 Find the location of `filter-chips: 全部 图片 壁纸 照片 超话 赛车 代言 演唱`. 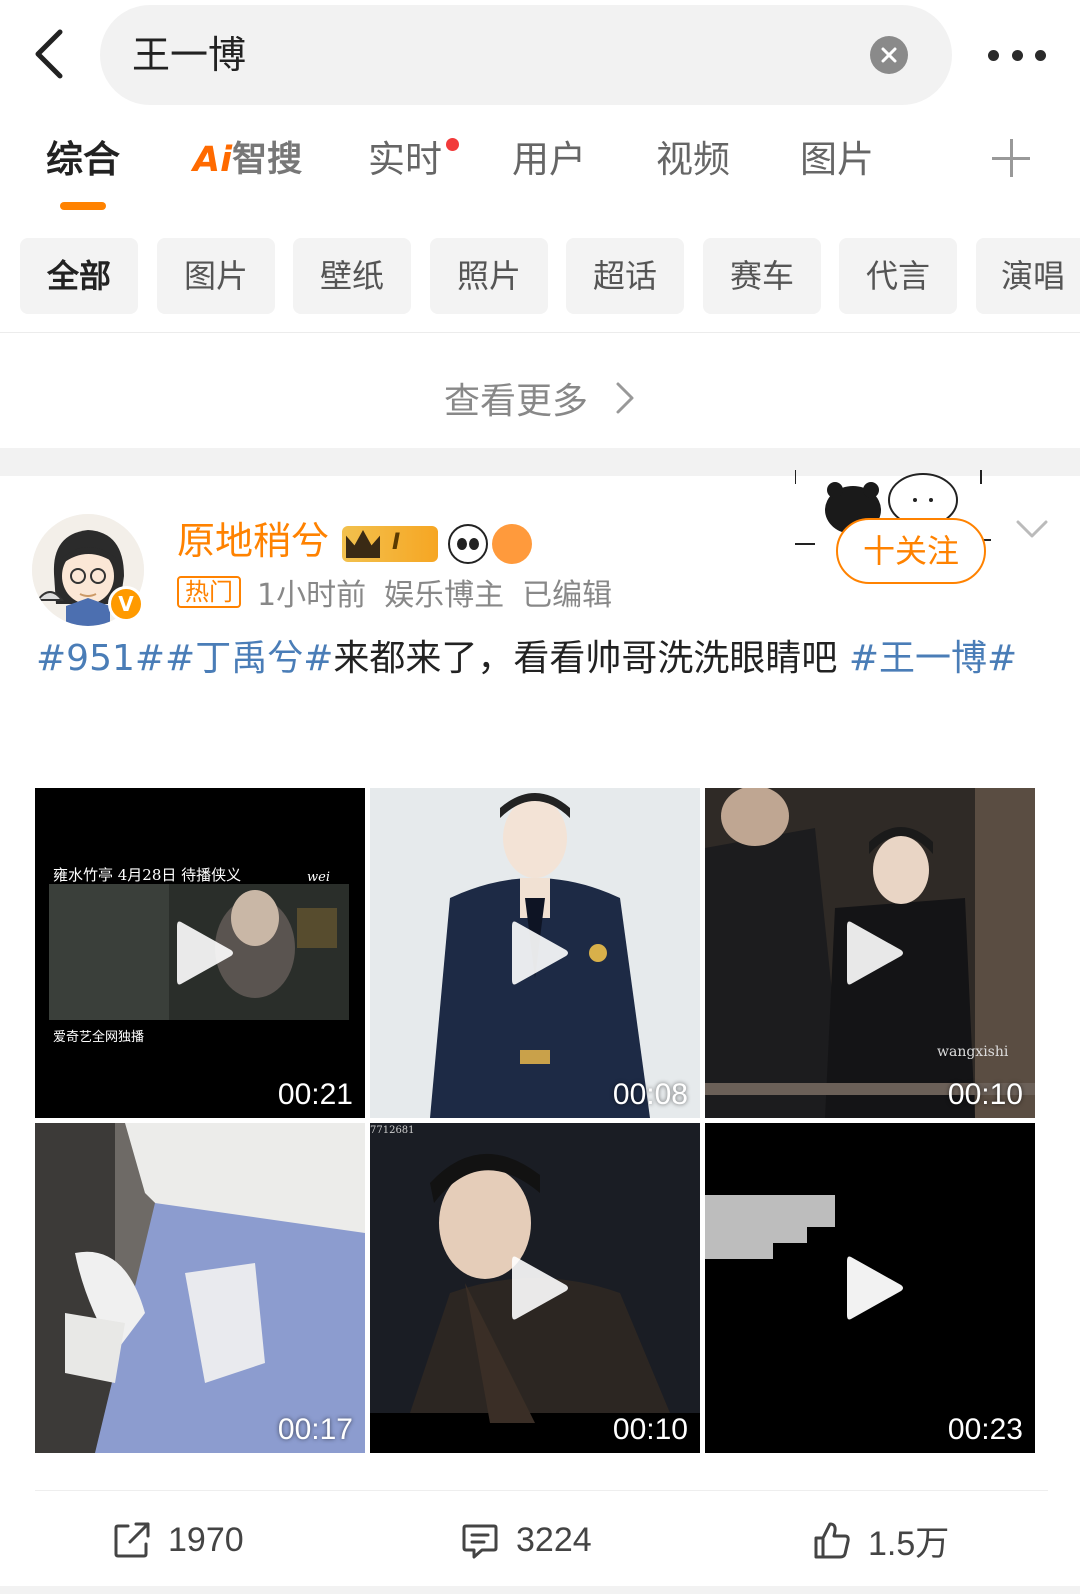

filter-chips: 全部 图片 壁纸 照片 超话 赛车 代言 演唱 is located at coordinates (540, 276).